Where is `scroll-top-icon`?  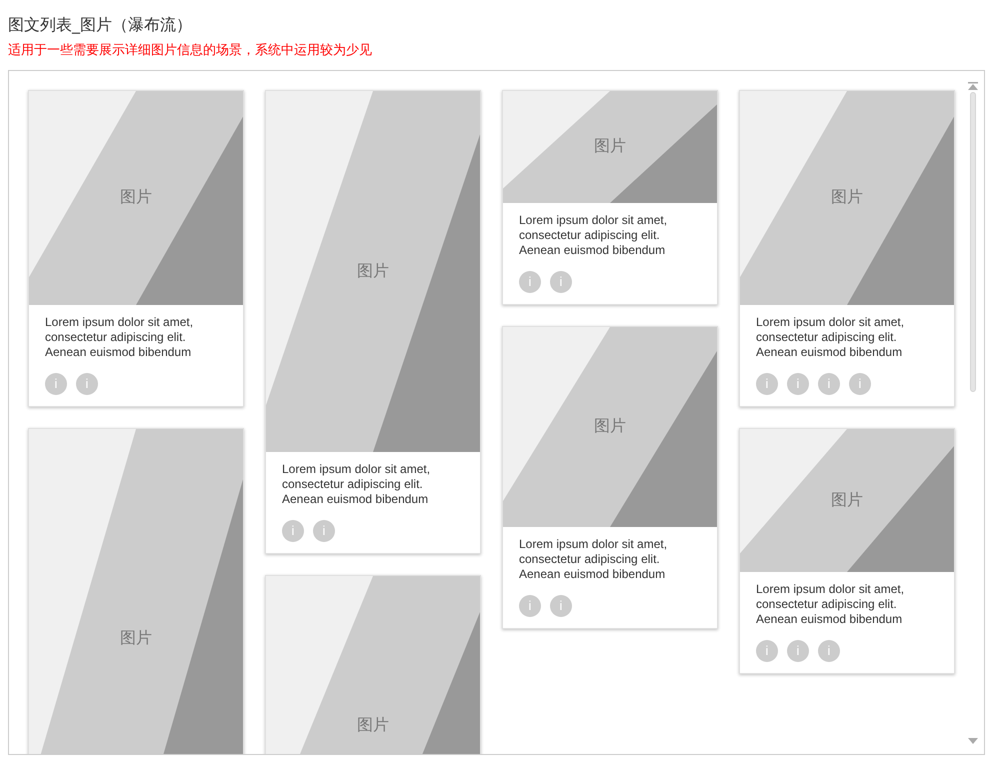
scroll-top-icon is located at coordinates (973, 86).